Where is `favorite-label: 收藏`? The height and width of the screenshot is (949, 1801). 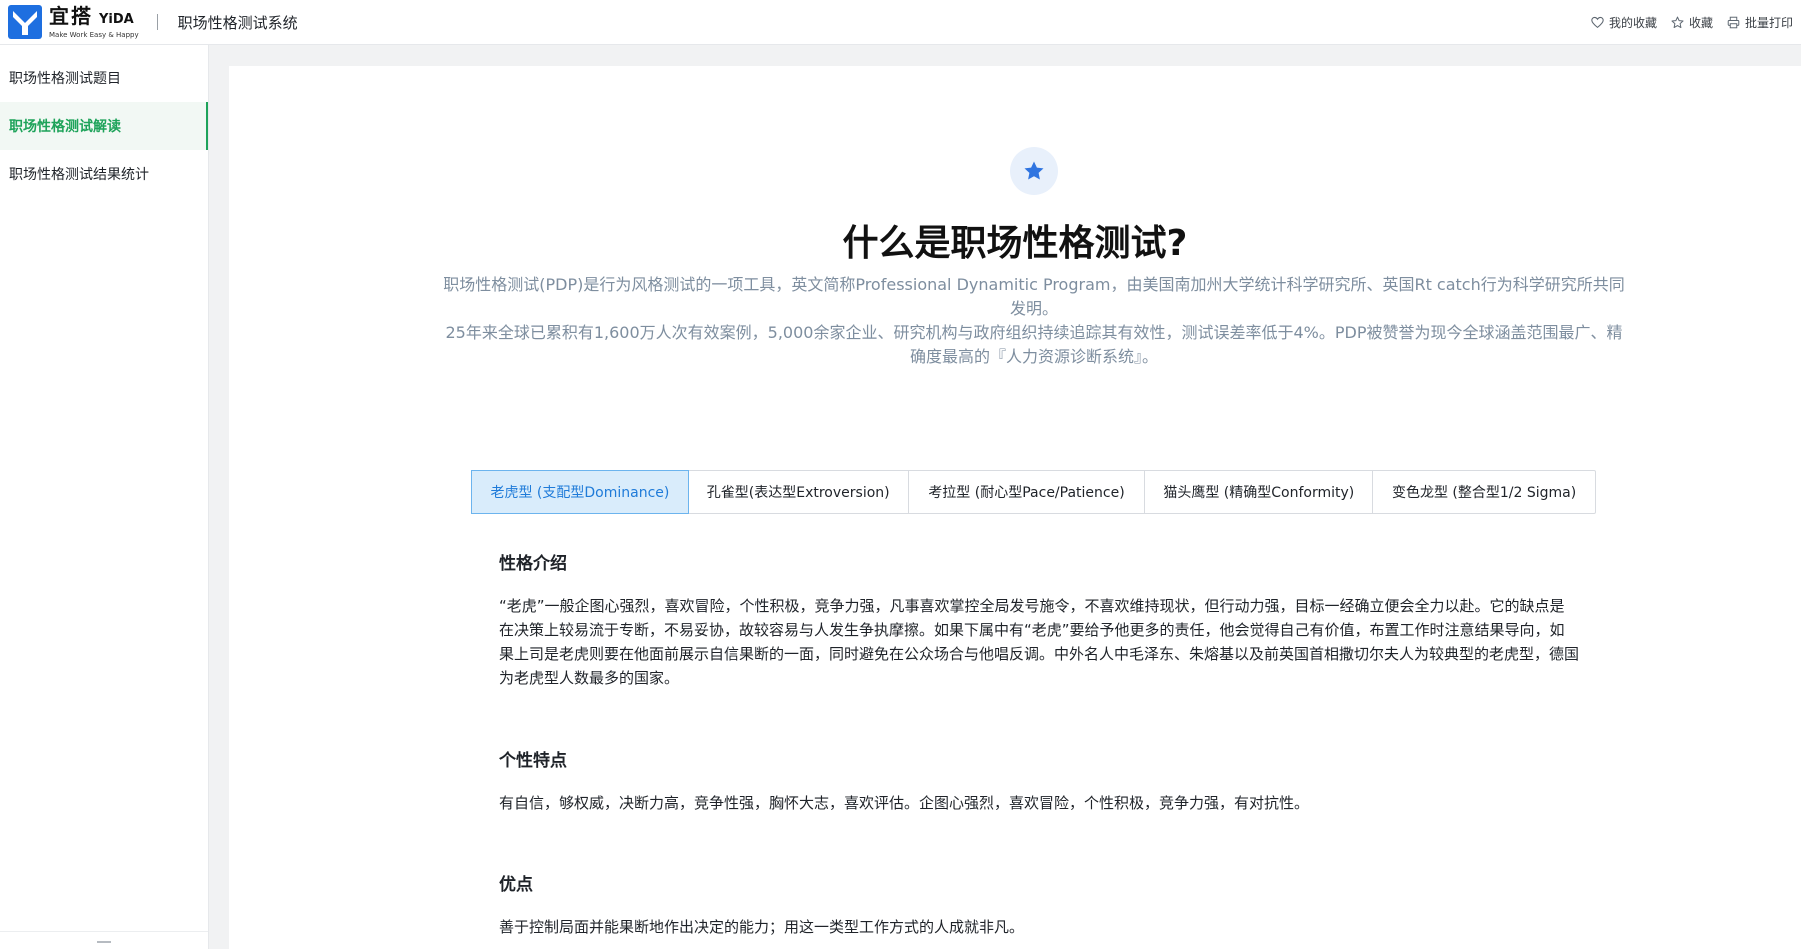
favorite-label: 收藏 is located at coordinates (1700, 23).